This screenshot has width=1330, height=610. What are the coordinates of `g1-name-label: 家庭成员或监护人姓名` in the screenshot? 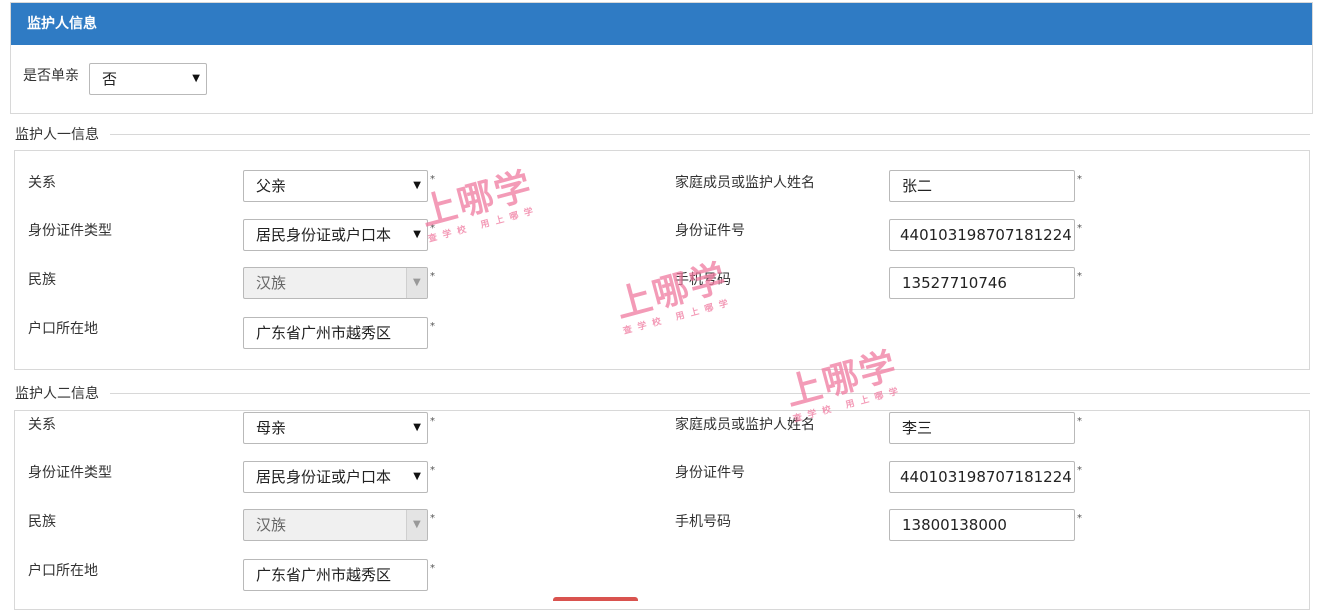 It's located at (745, 183).